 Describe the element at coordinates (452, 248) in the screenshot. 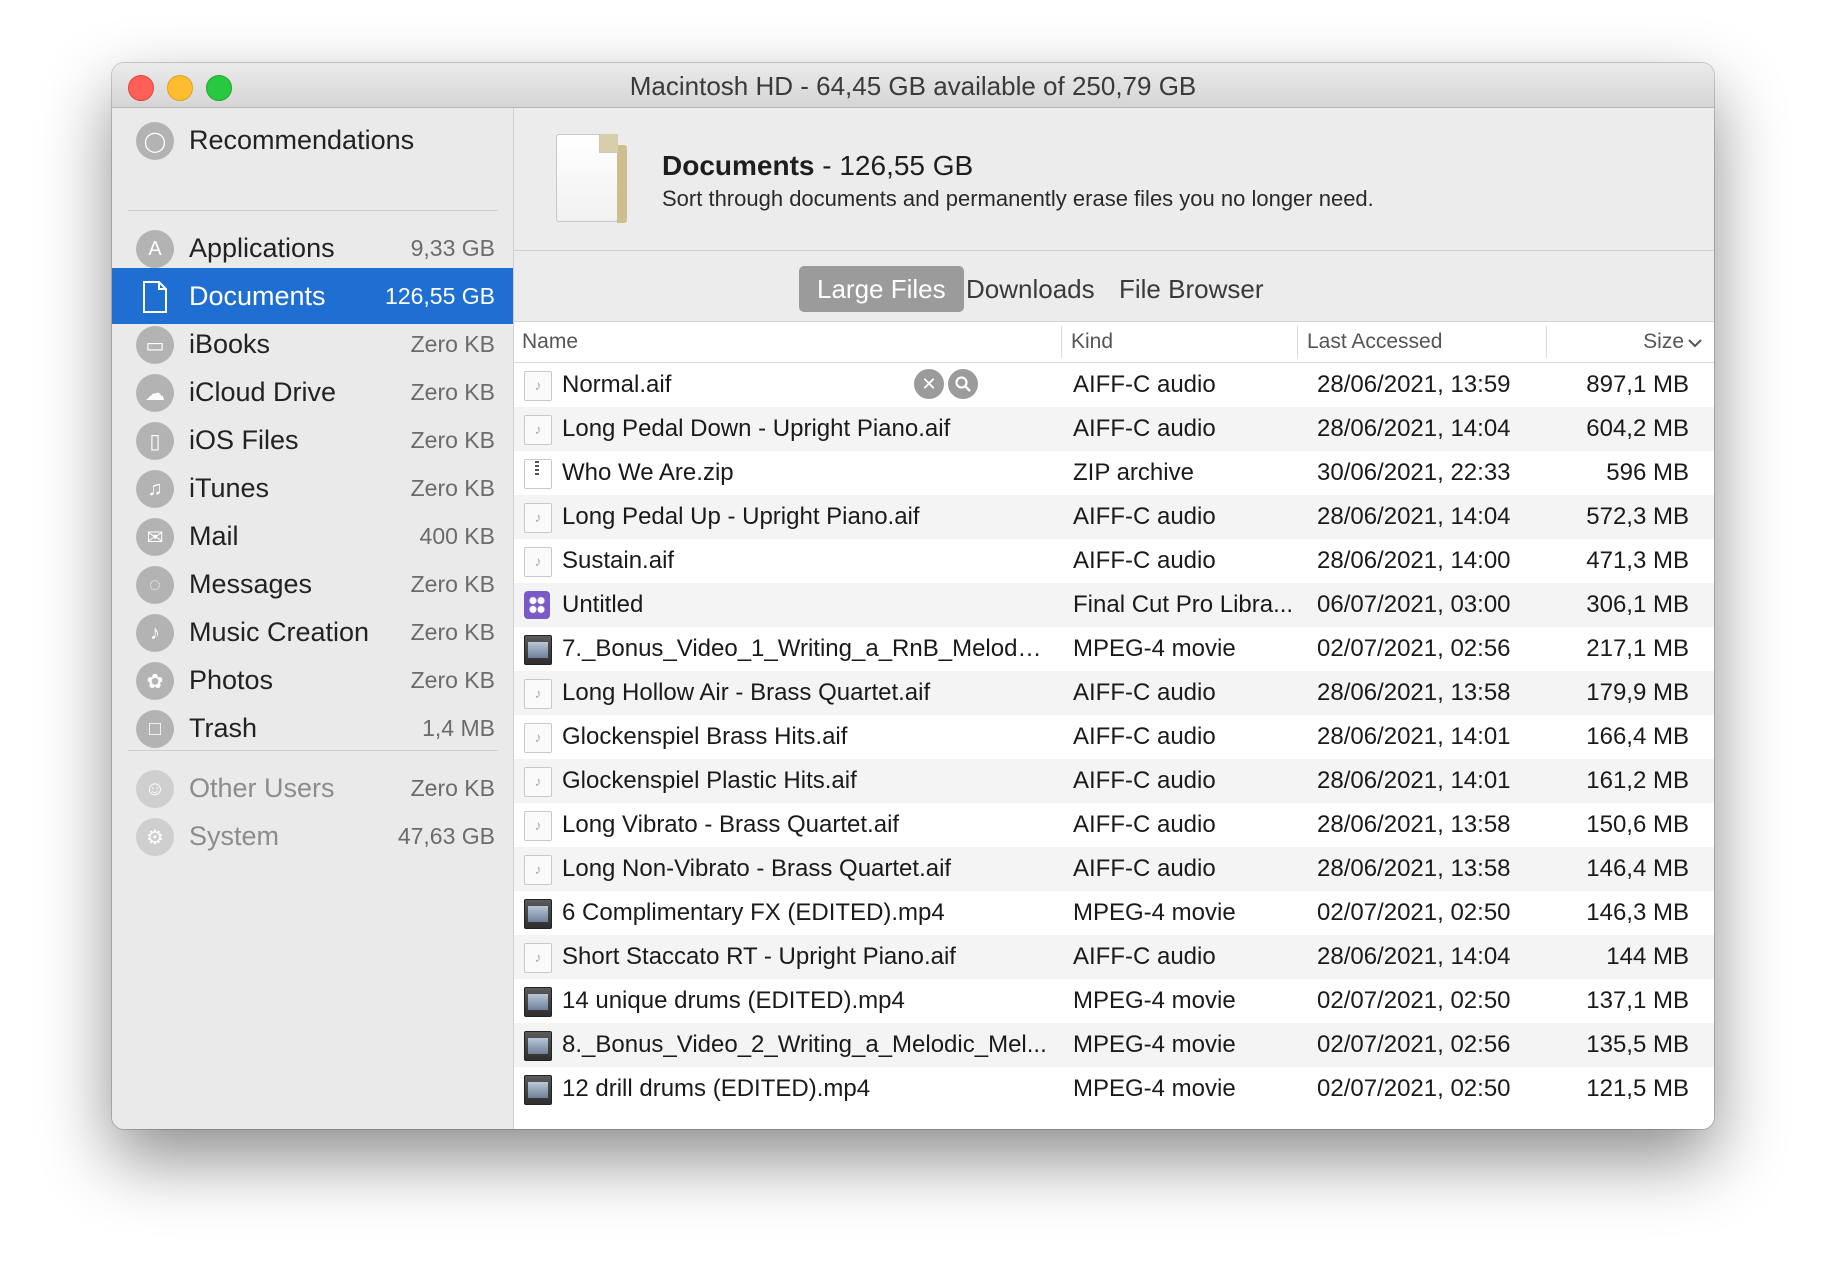

I see `sidebar-item-size: 9,33 GB` at that location.